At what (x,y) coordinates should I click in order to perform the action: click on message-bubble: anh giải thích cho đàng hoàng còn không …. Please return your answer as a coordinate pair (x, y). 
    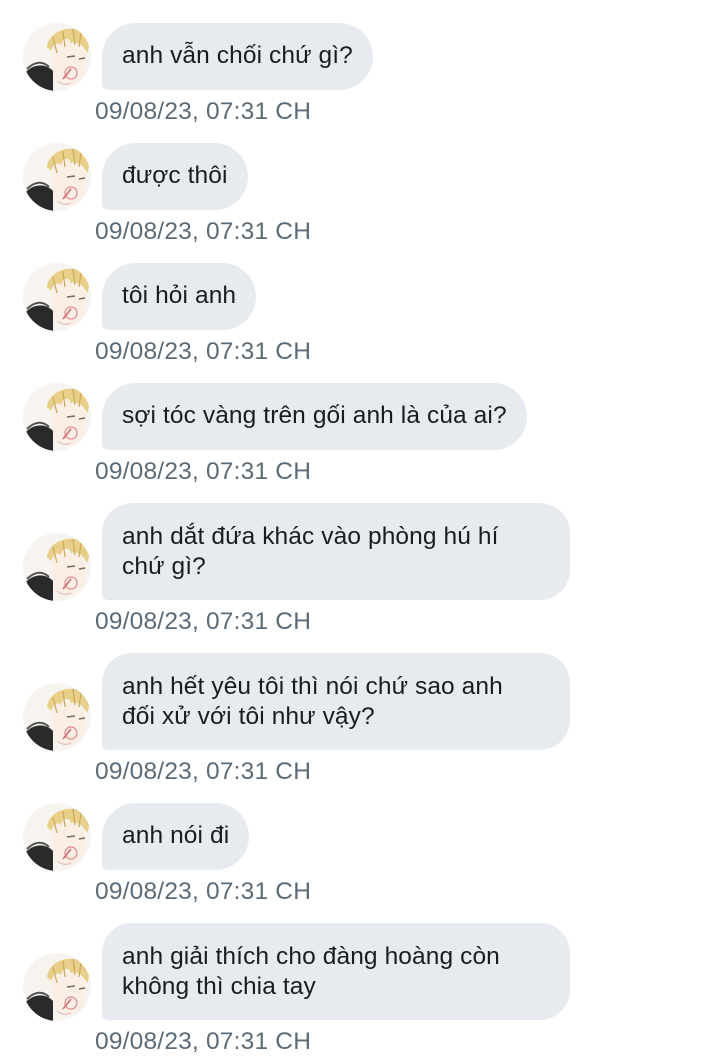
    Looking at the image, I should click on (336, 971).